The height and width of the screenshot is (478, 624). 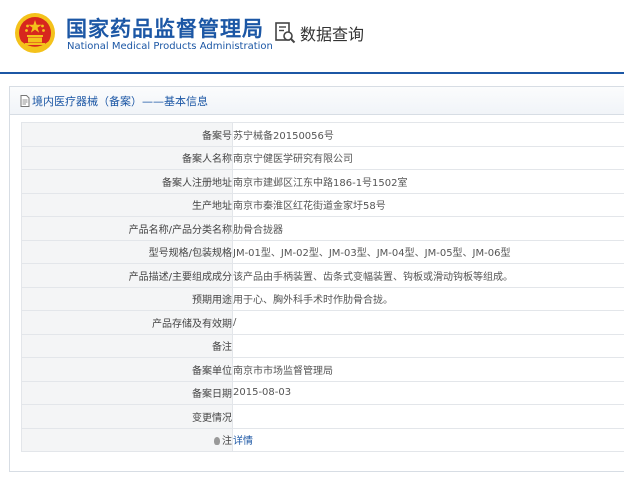 I want to click on row-label: 备注, so click(x=127, y=345).